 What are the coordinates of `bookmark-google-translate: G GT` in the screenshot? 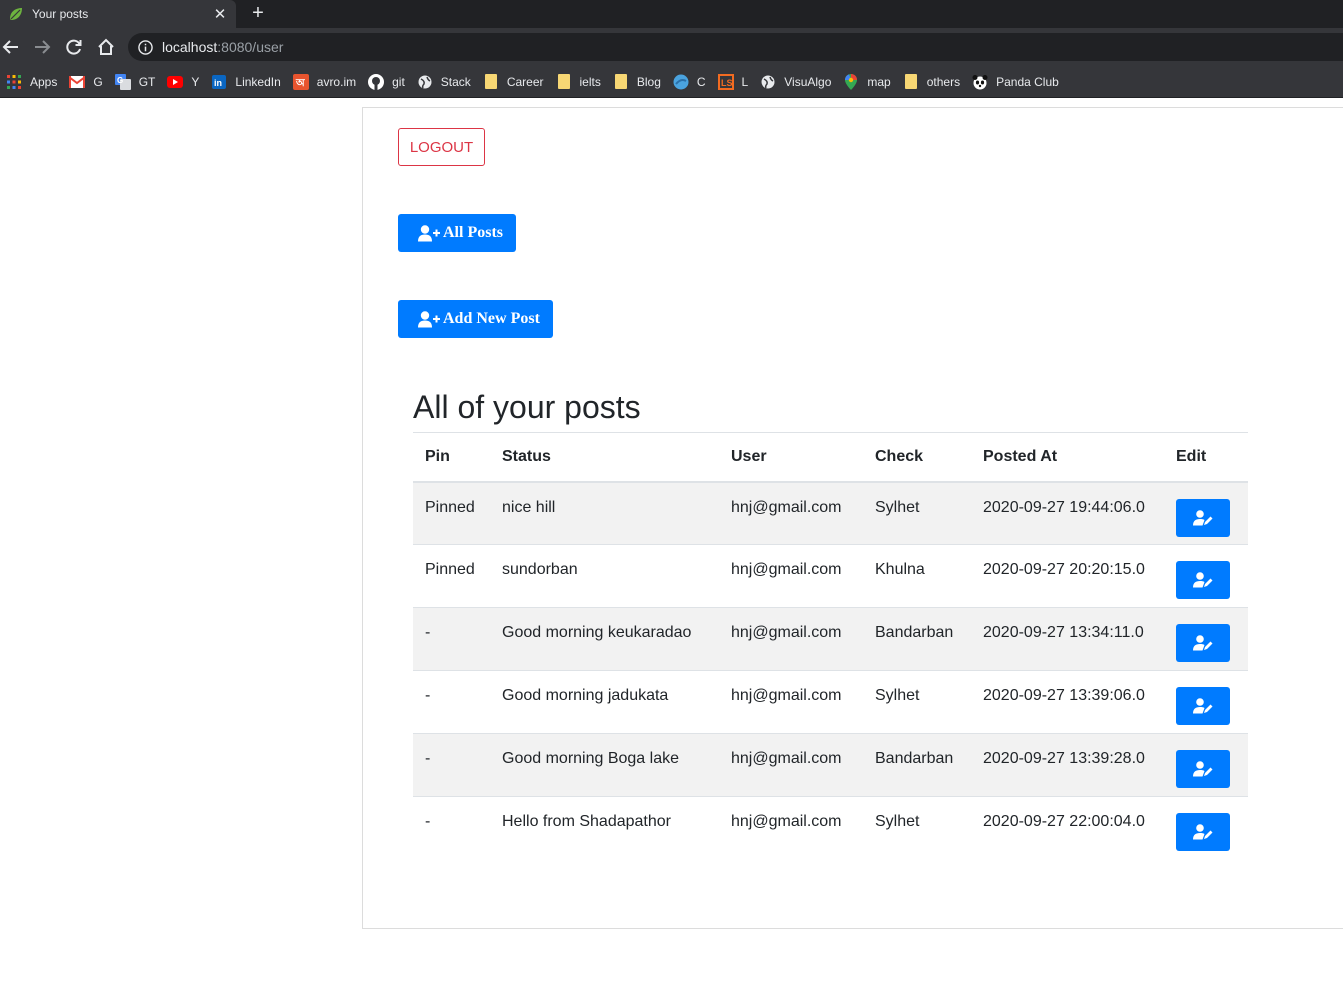 It's located at (136, 82).